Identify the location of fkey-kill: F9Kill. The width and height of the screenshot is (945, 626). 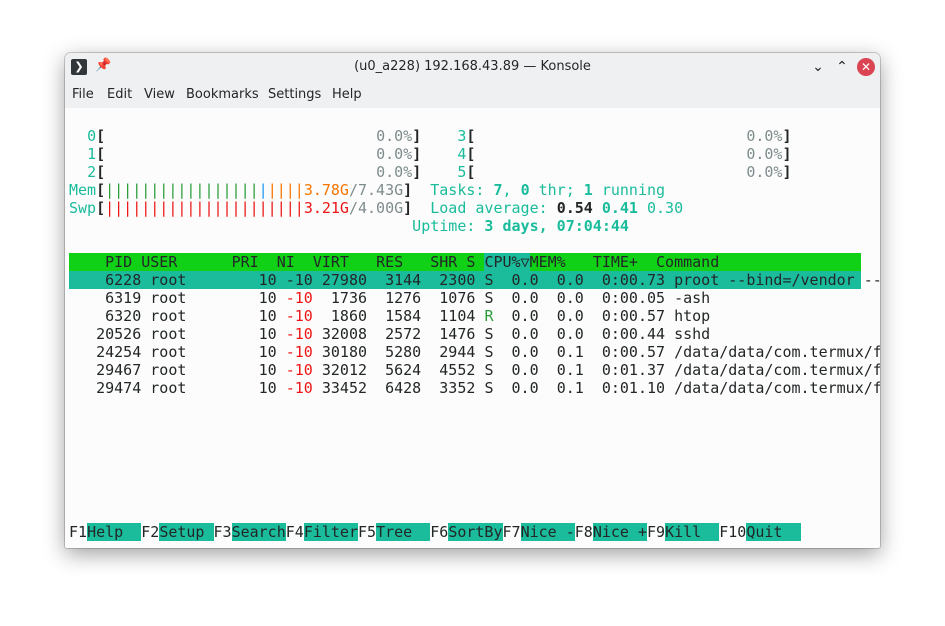
(683, 532).